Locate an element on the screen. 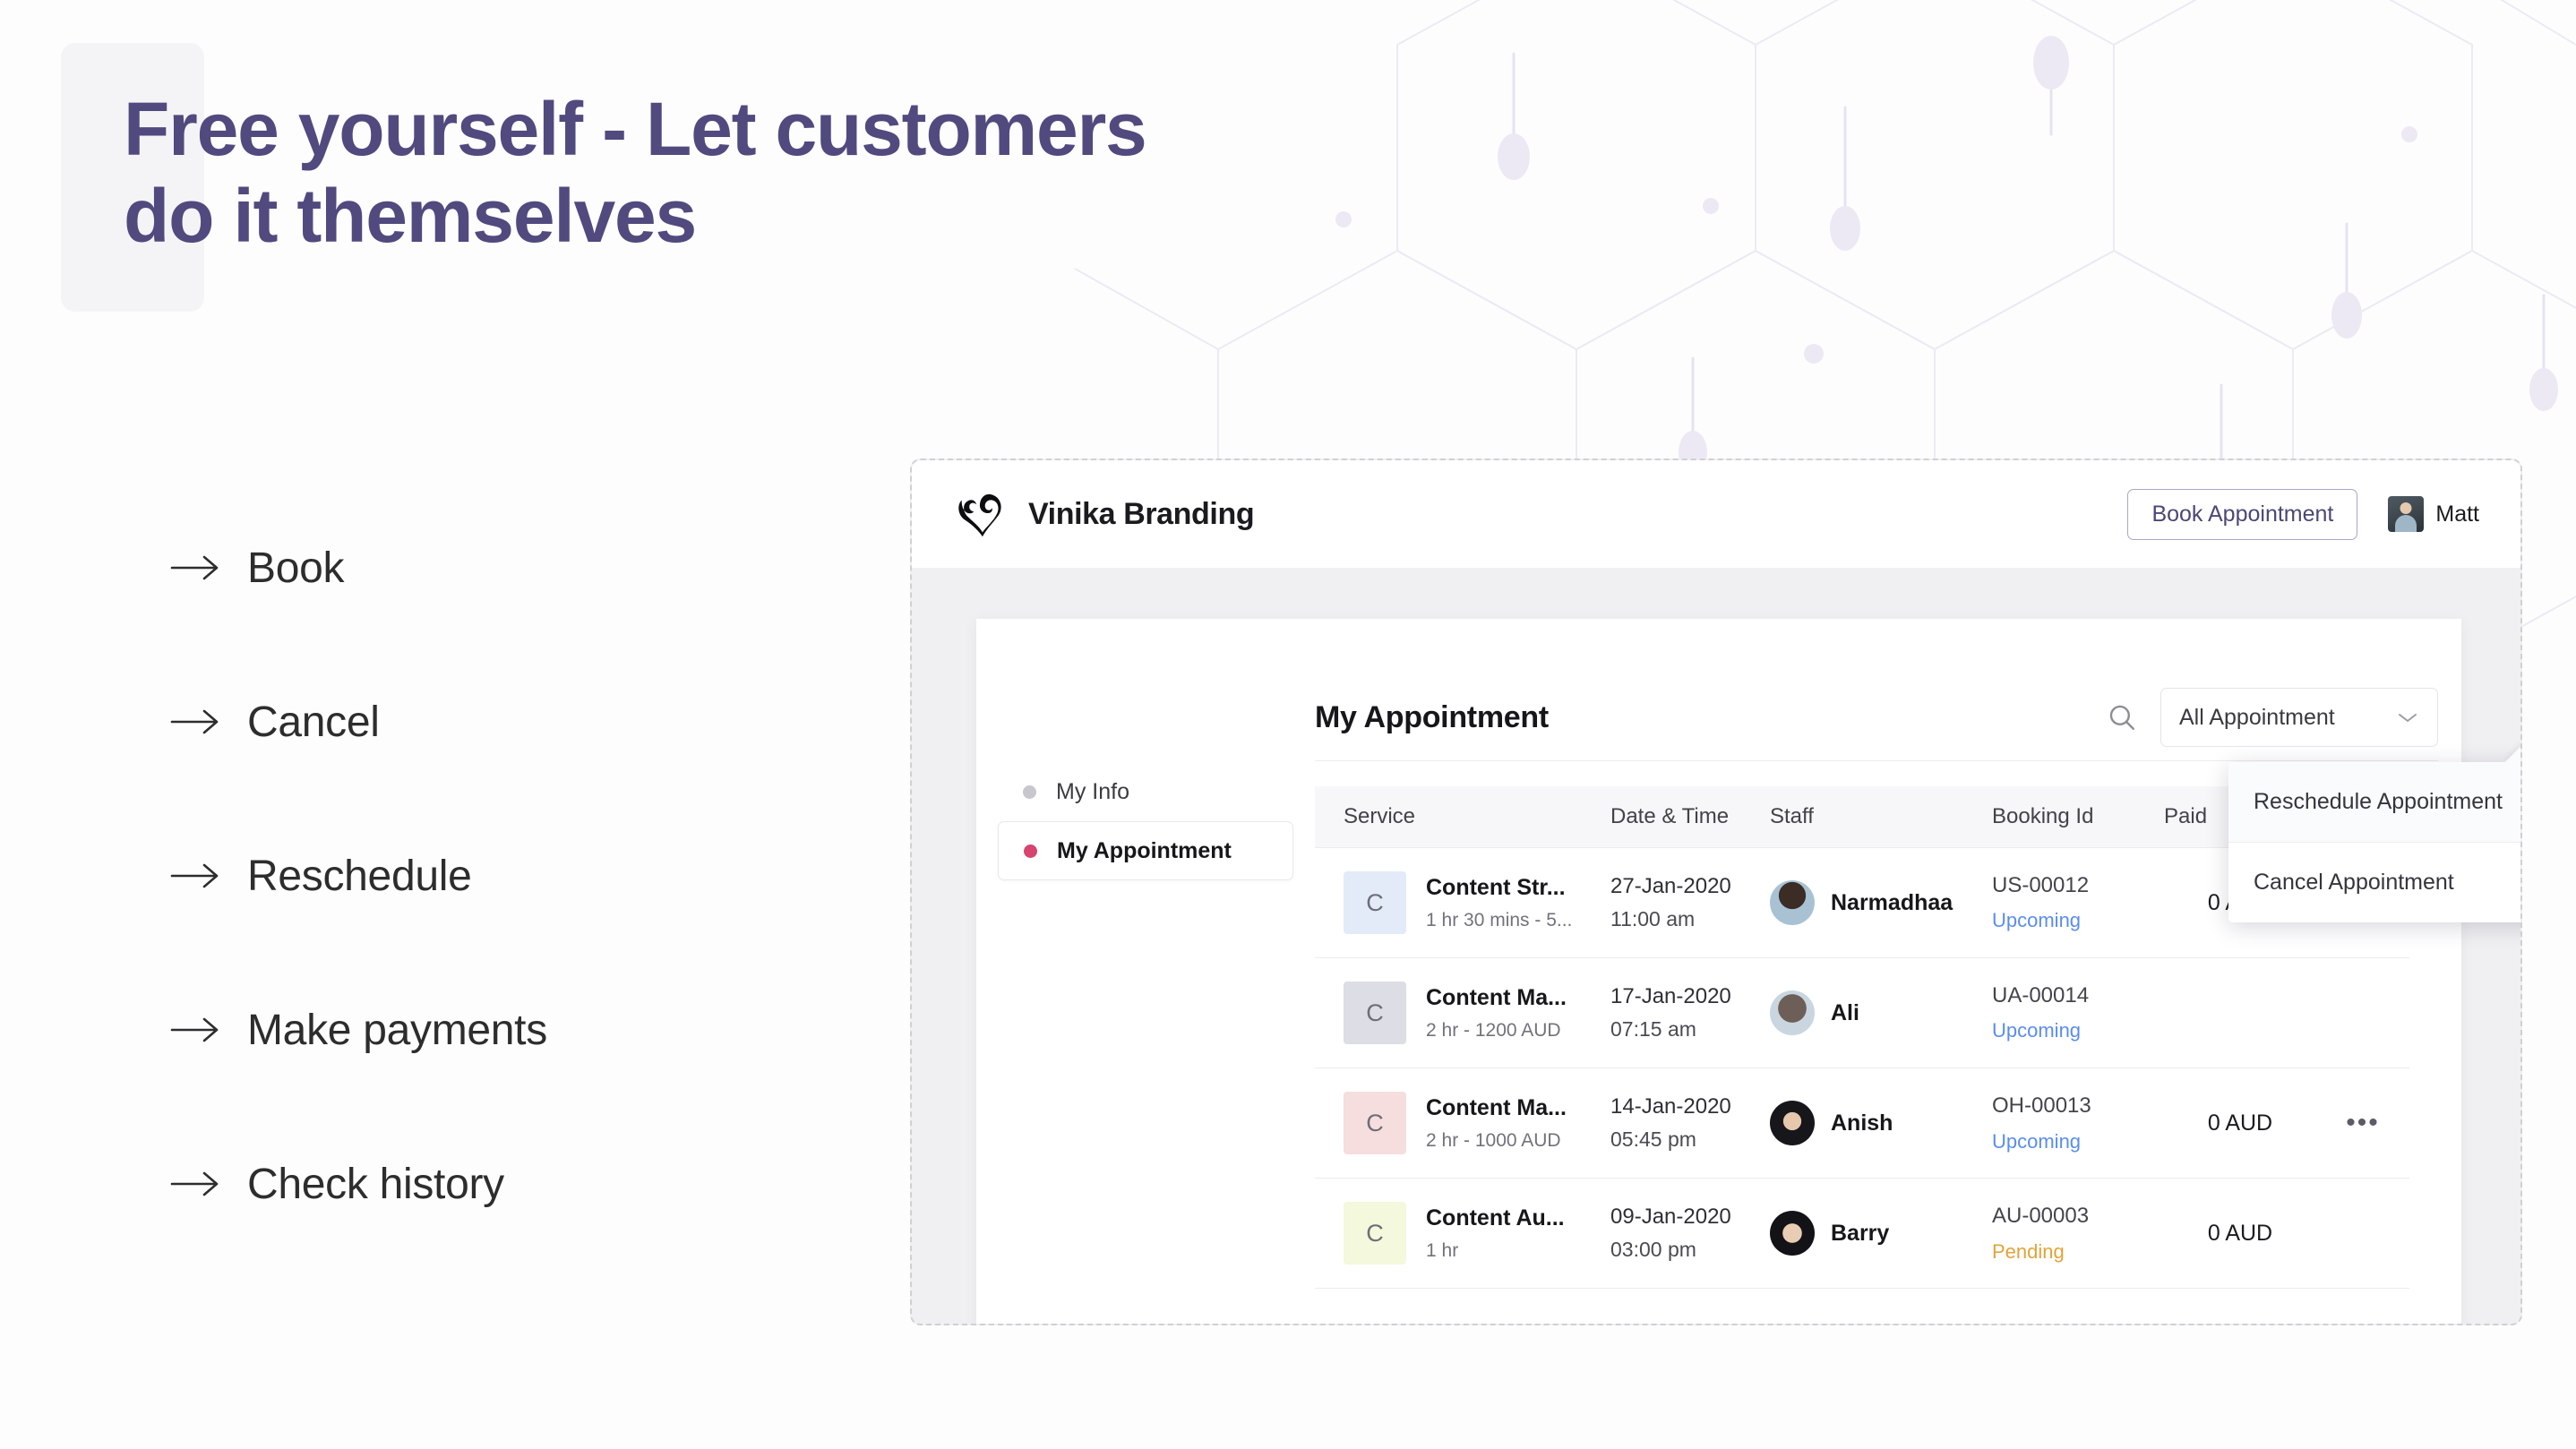 This screenshot has height=1449, width=2576. feature-label: Check history is located at coordinates (375, 1184).